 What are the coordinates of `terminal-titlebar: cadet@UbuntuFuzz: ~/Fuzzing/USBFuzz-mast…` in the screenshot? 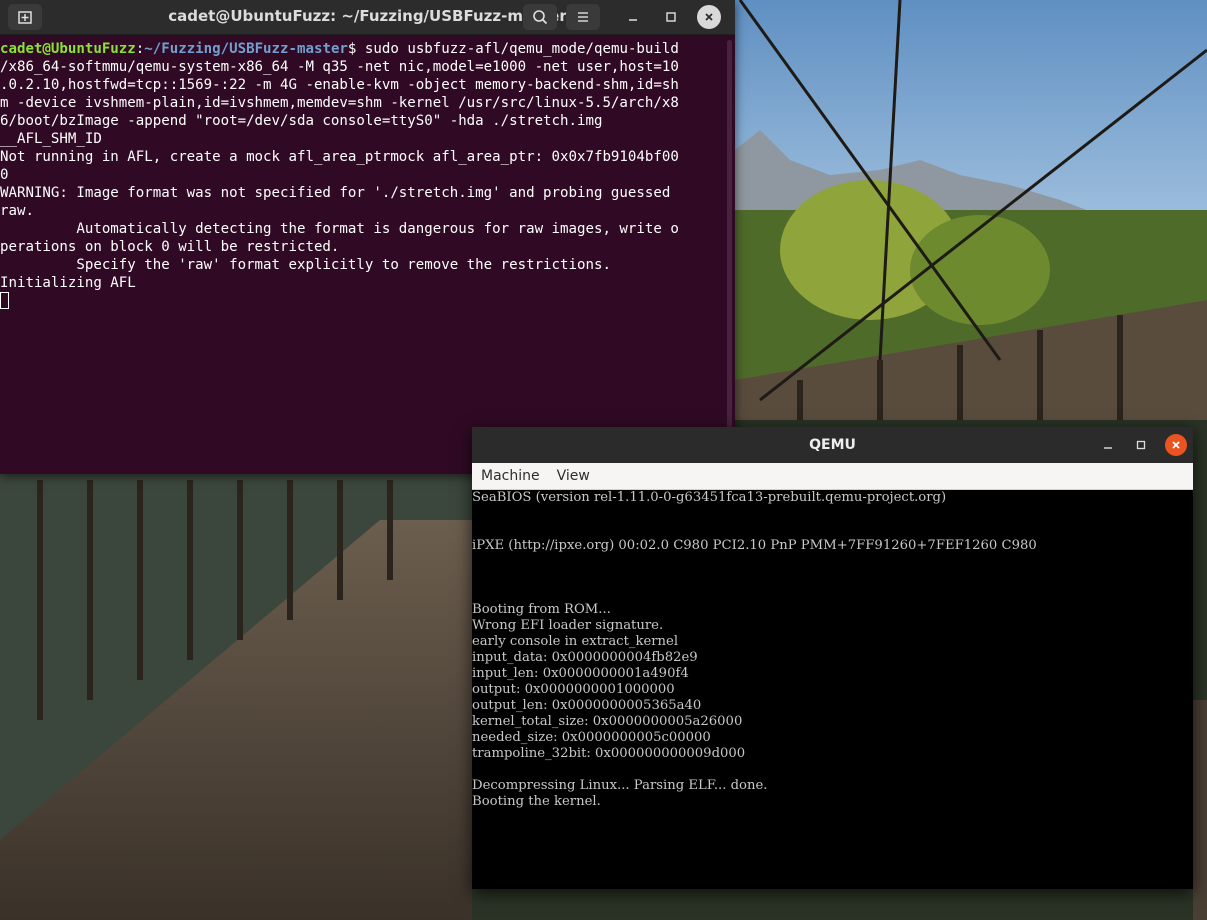 It's located at (367, 17).